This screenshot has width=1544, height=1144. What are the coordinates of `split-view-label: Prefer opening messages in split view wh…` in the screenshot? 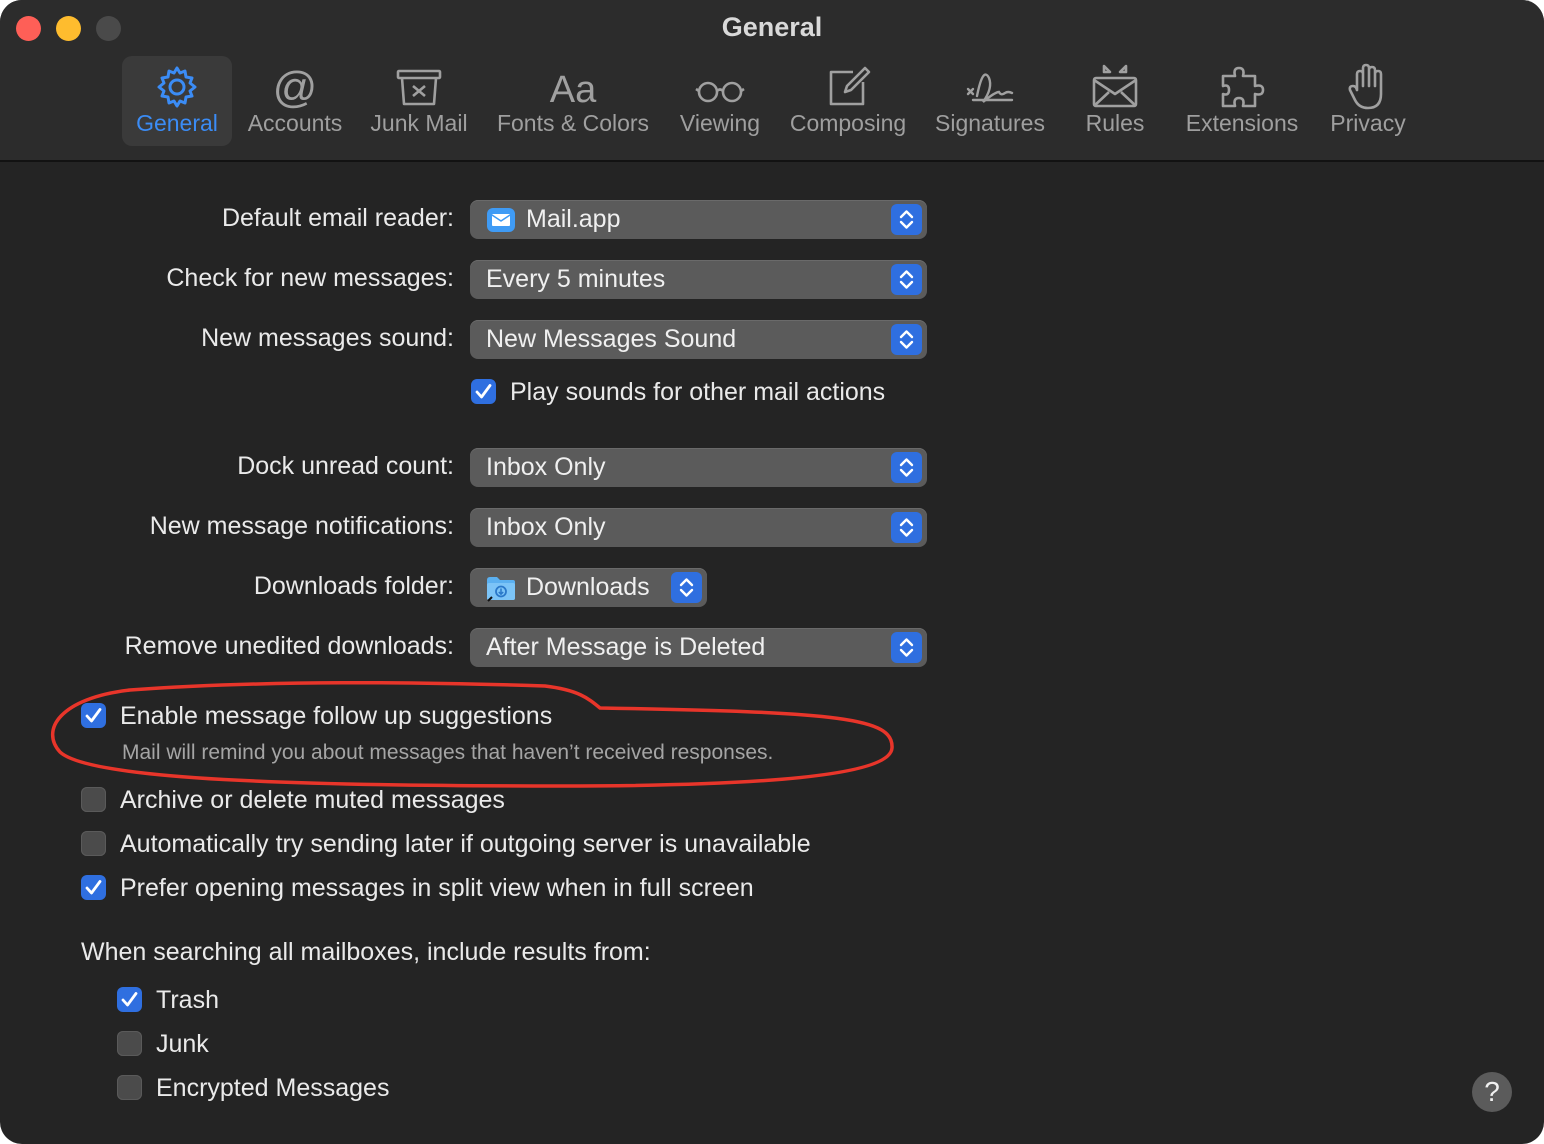 It's located at (437, 888).